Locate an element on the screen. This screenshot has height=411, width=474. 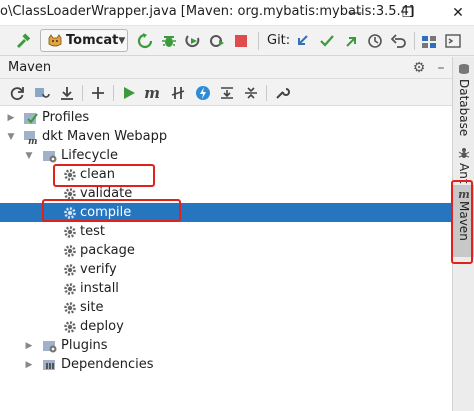
tree-node-project: ▼ m dkt Maven Webapp is located at coordinates (226, 136).